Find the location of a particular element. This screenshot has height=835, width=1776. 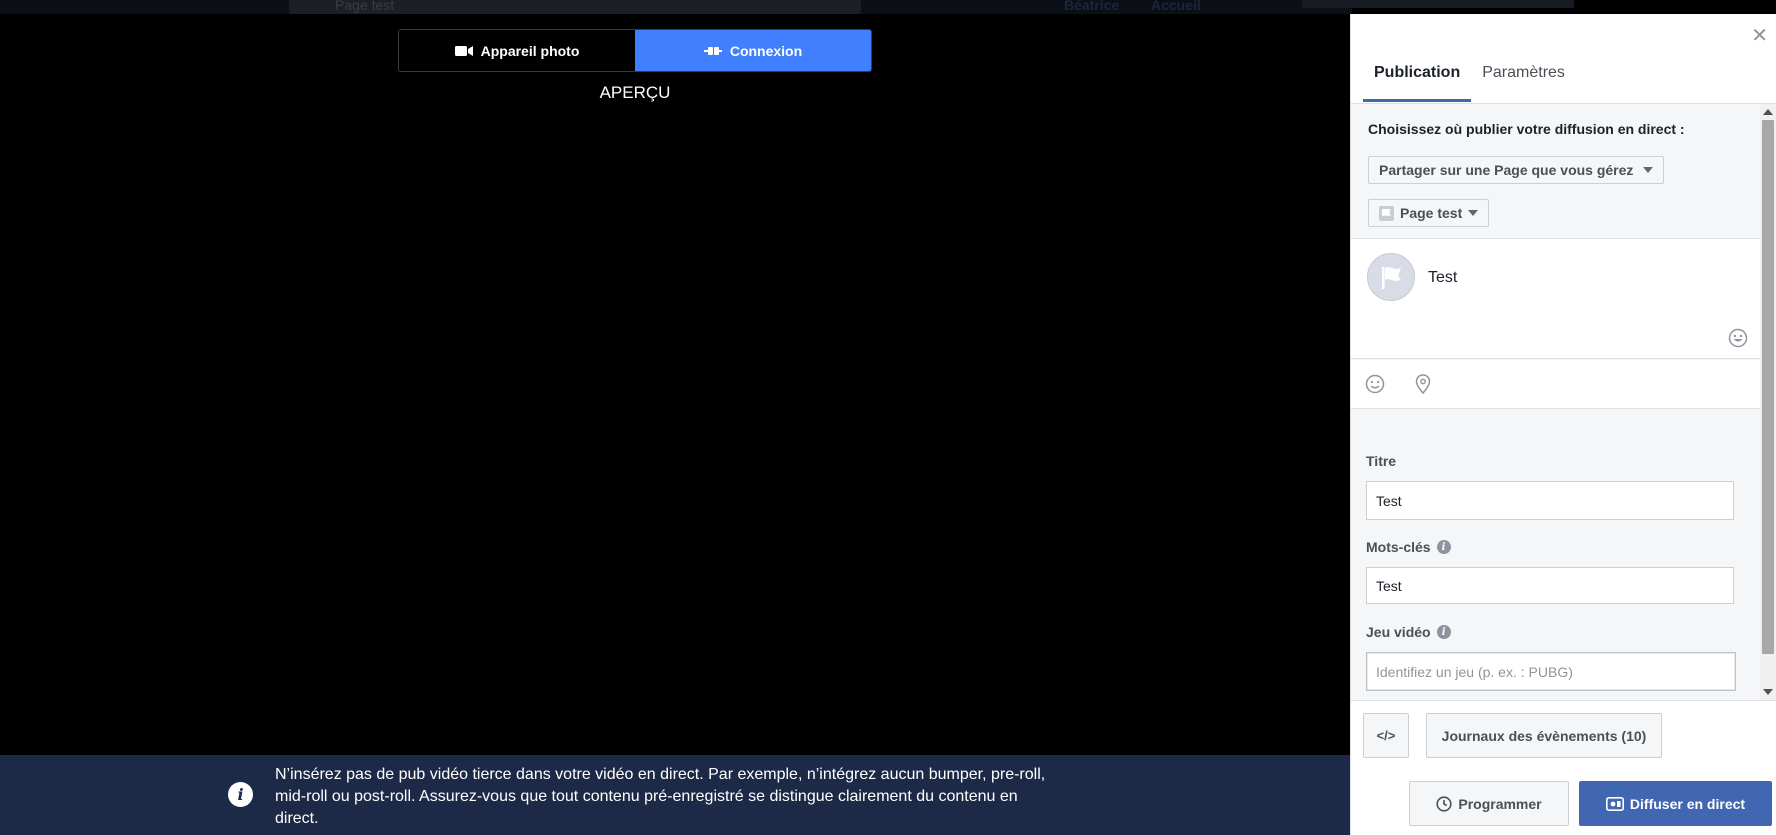

schedule-button: Programmer is located at coordinates (1489, 803).